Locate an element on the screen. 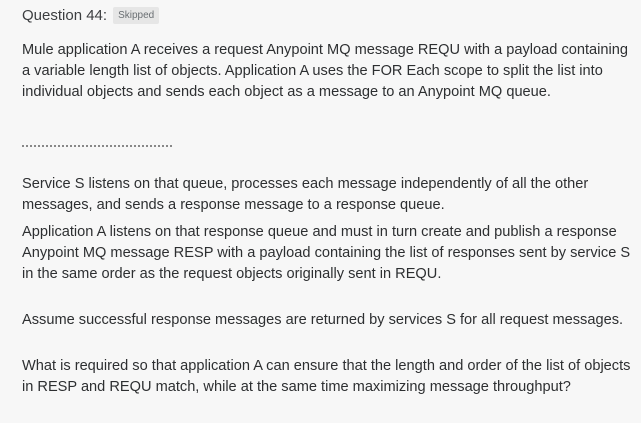 This screenshot has height=423, width=641. status-badge: Skipped is located at coordinates (136, 15).